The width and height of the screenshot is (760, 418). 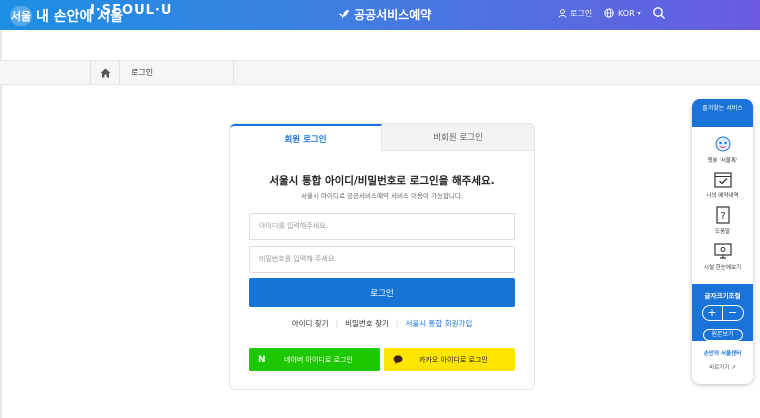 What do you see at coordinates (609, 13) in the screenshot?
I see `globe-icon` at bounding box center [609, 13].